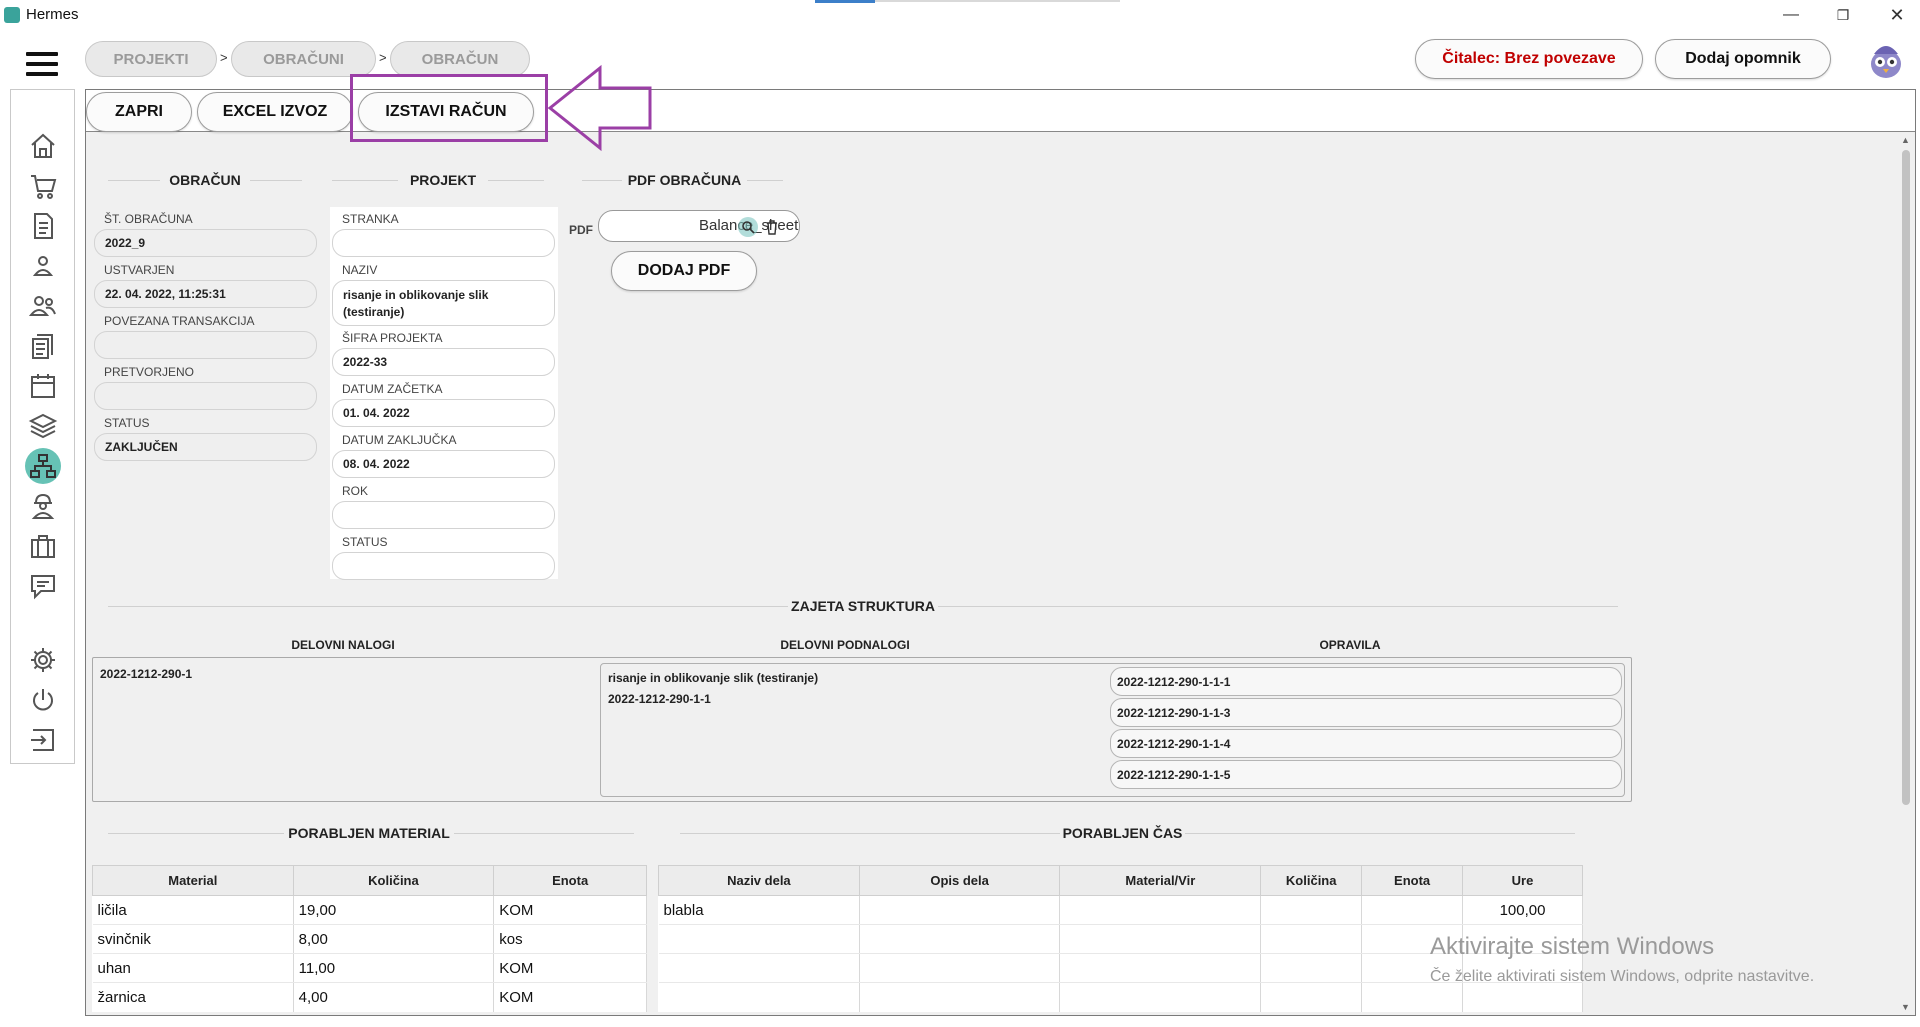  Describe the element at coordinates (43, 466) in the screenshot. I see `hierarchy-icon` at that location.